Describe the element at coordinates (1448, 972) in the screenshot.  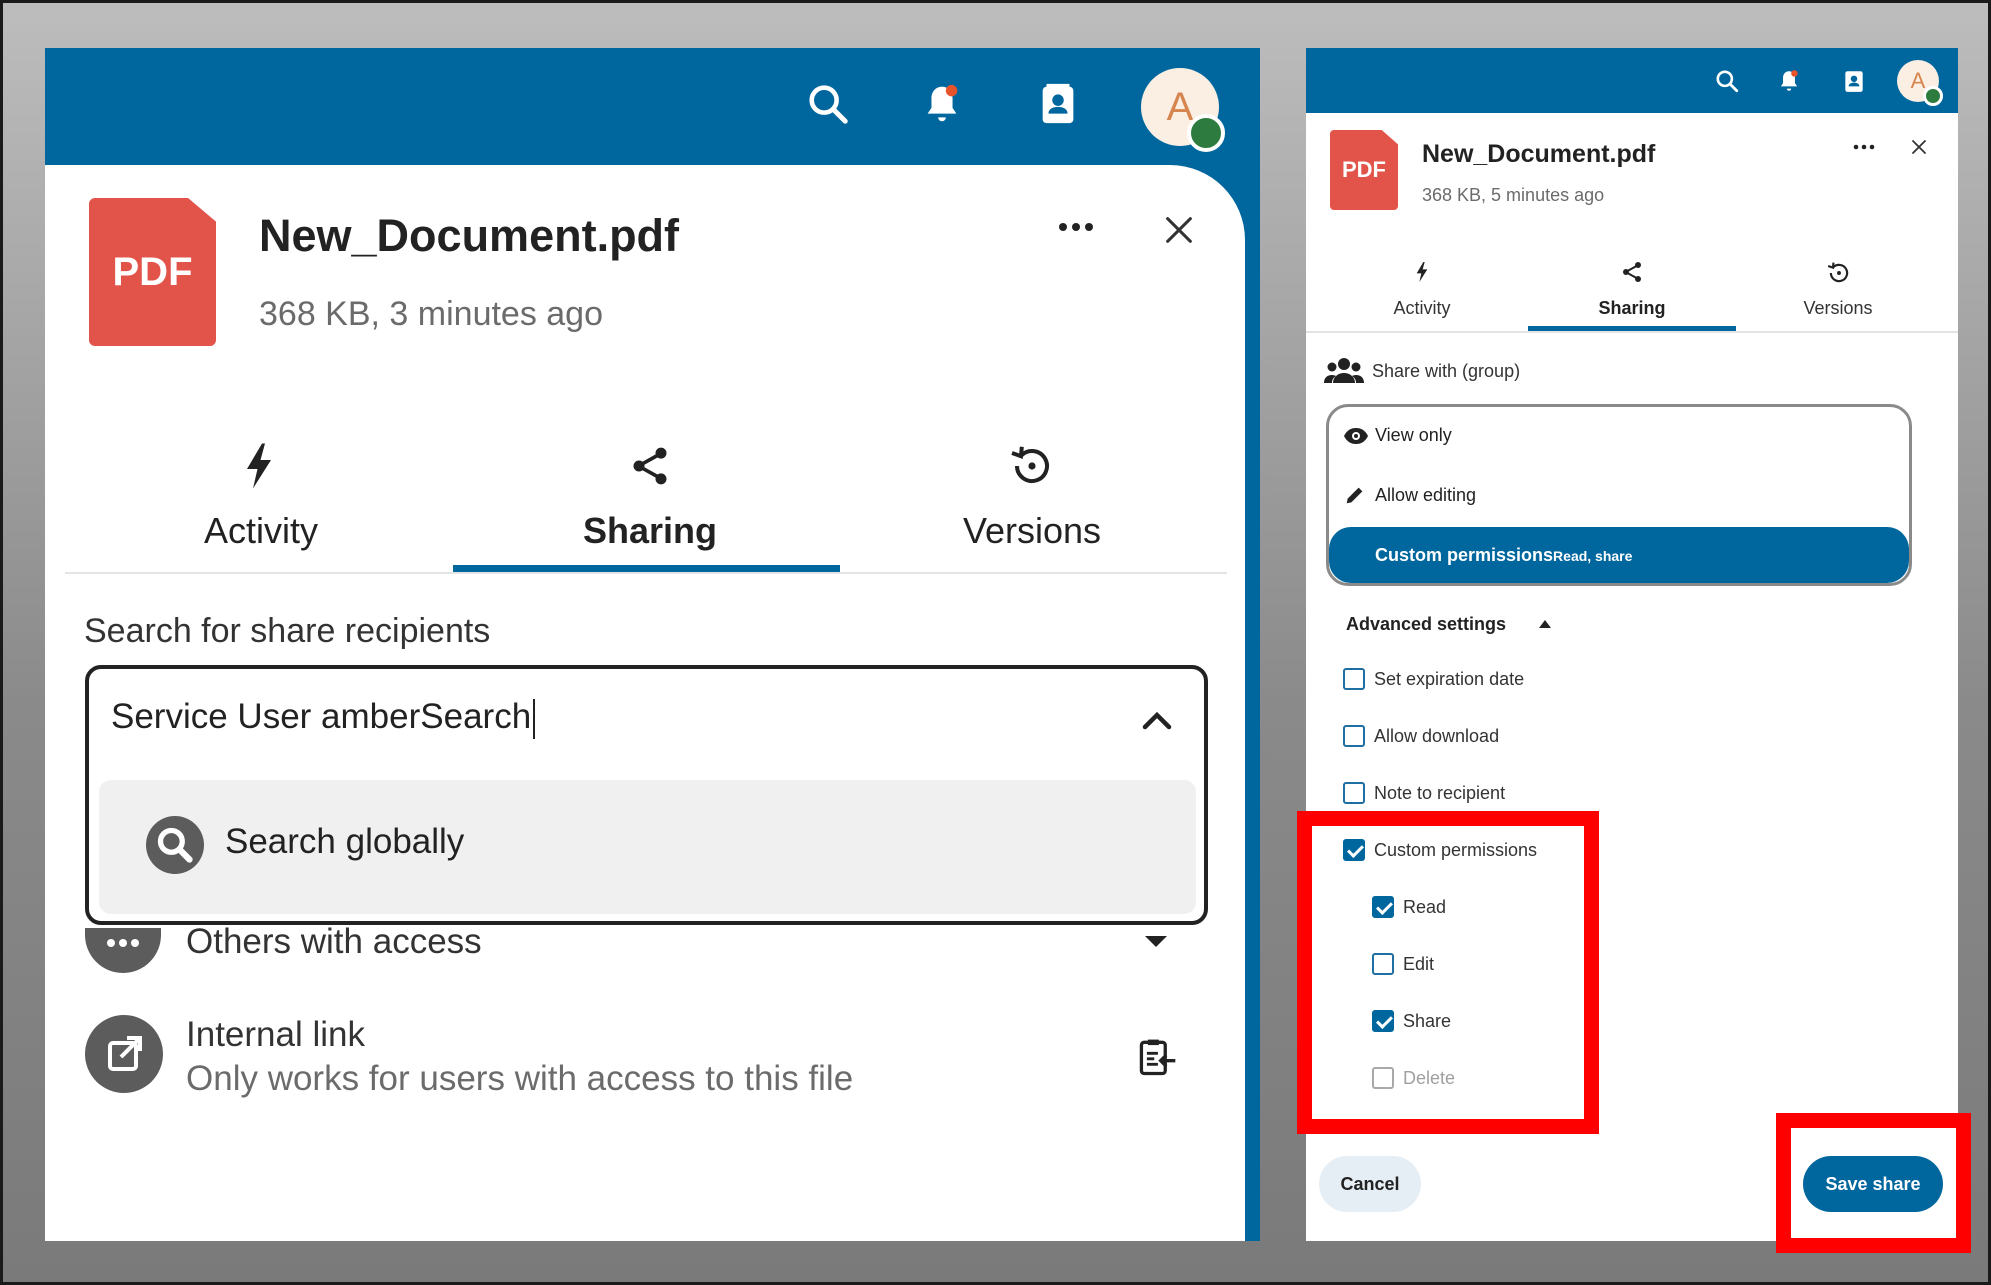
I see `highlight-custom-permissions-box` at that location.